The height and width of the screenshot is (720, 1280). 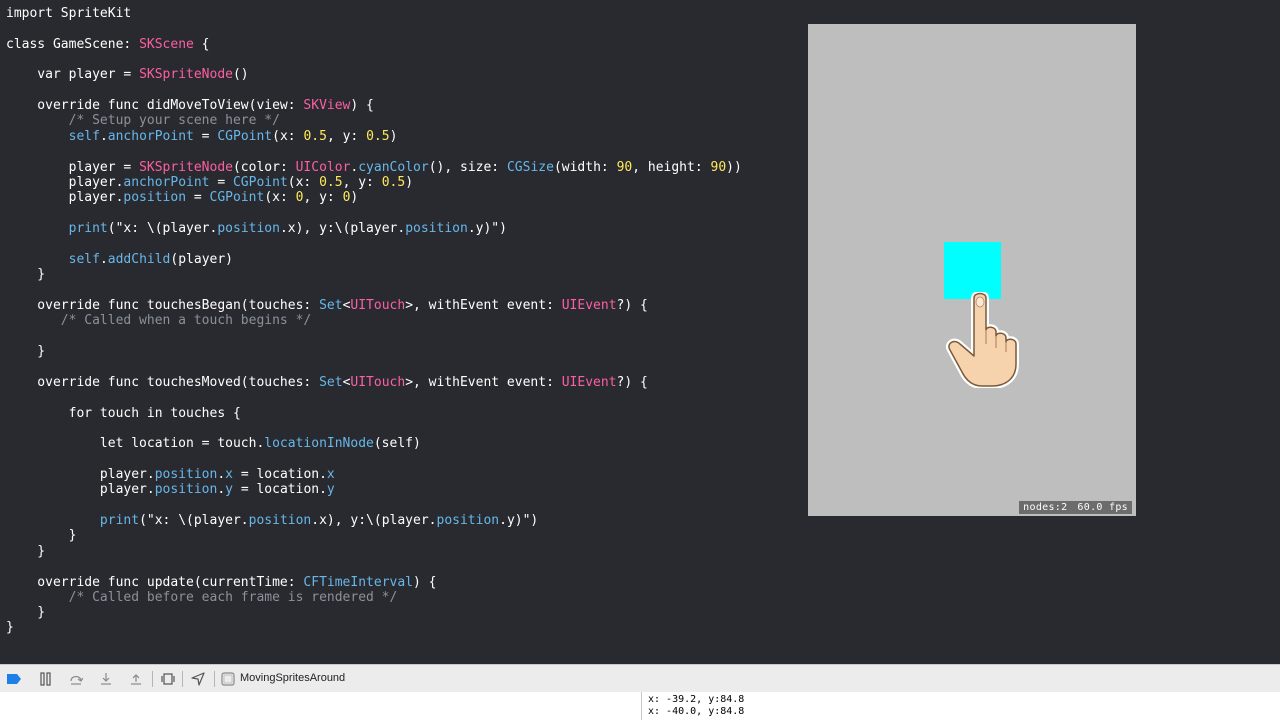 I want to click on code-token: x, so click(x=229, y=474).